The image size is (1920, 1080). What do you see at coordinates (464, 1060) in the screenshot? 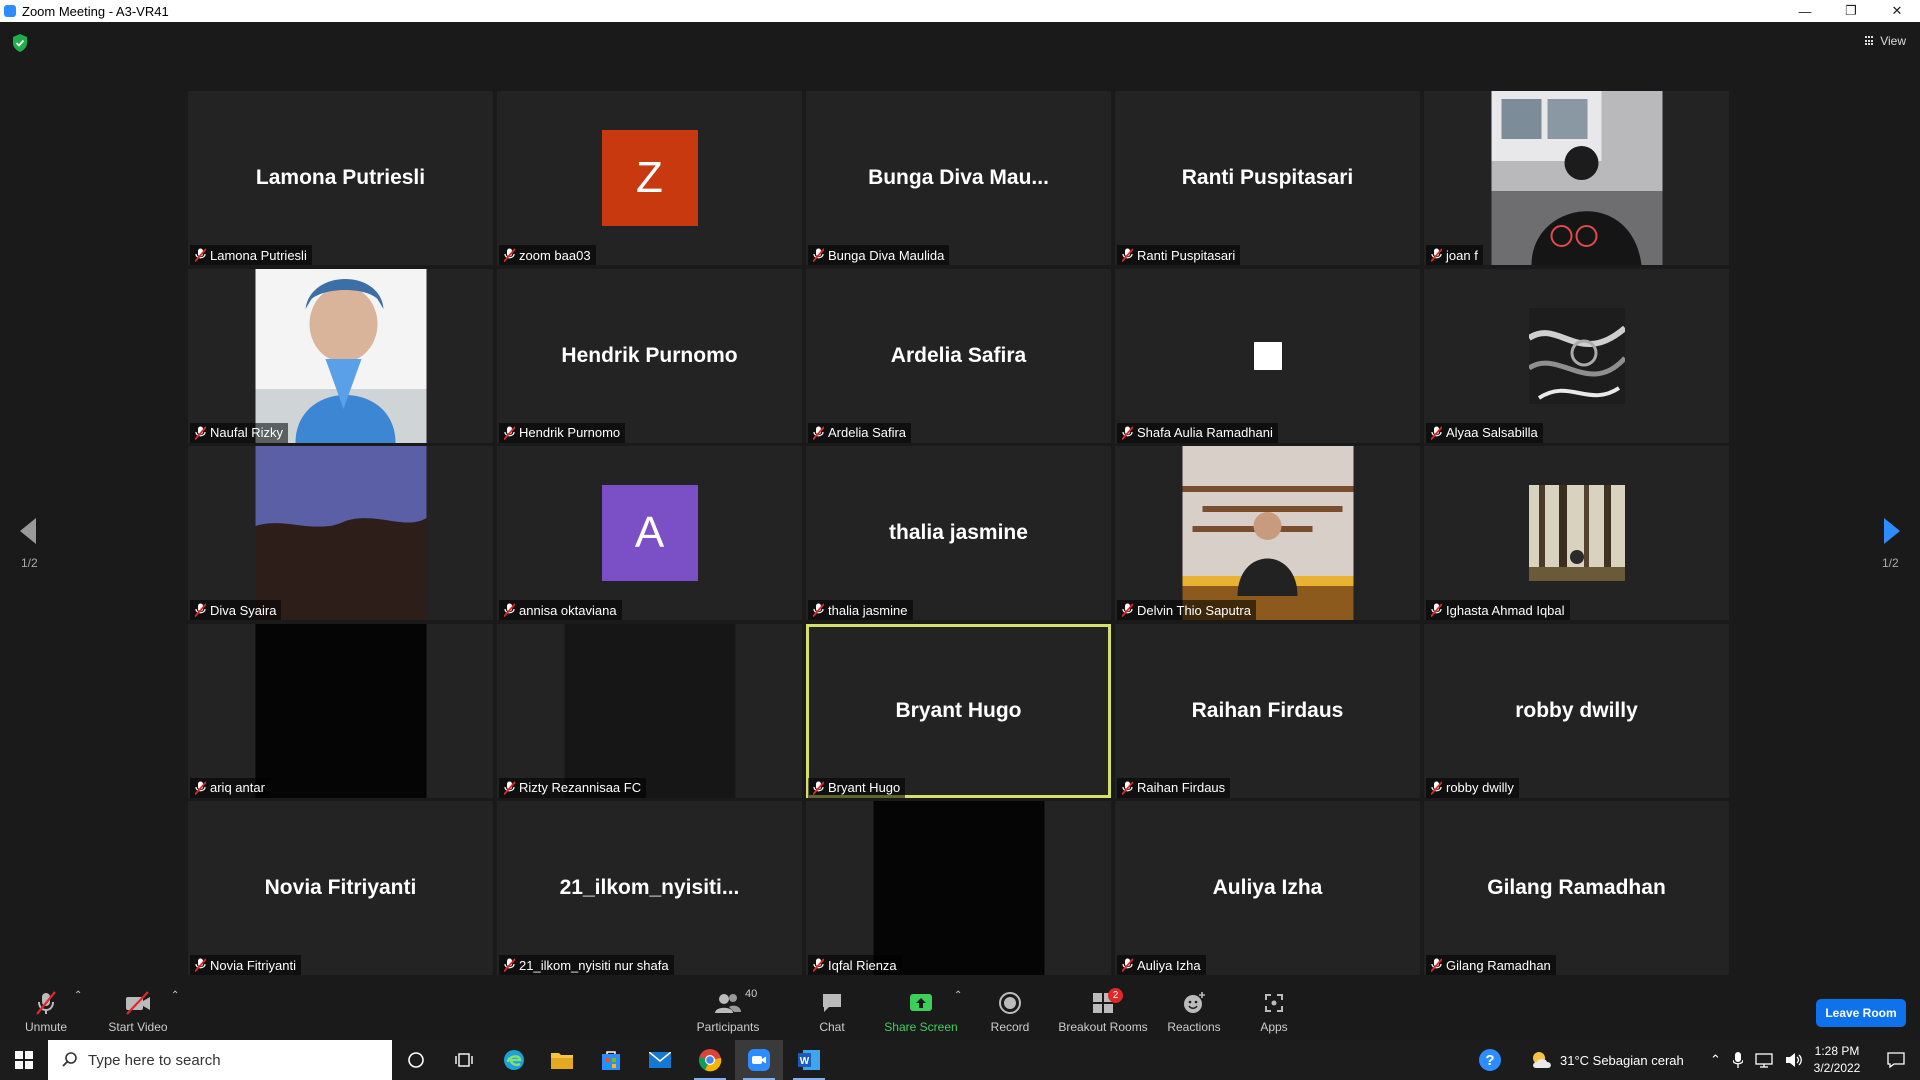
I see `task-view-icon` at bounding box center [464, 1060].